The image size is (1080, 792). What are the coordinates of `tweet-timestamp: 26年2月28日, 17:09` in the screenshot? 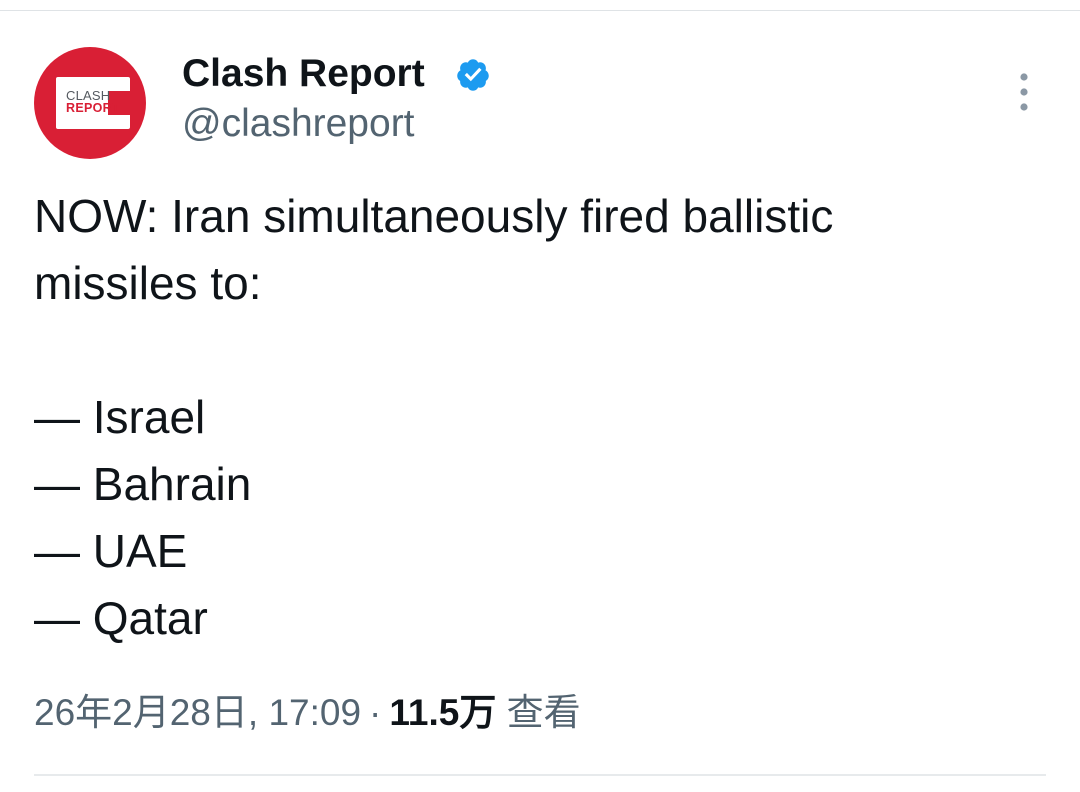 It's located at (197, 712).